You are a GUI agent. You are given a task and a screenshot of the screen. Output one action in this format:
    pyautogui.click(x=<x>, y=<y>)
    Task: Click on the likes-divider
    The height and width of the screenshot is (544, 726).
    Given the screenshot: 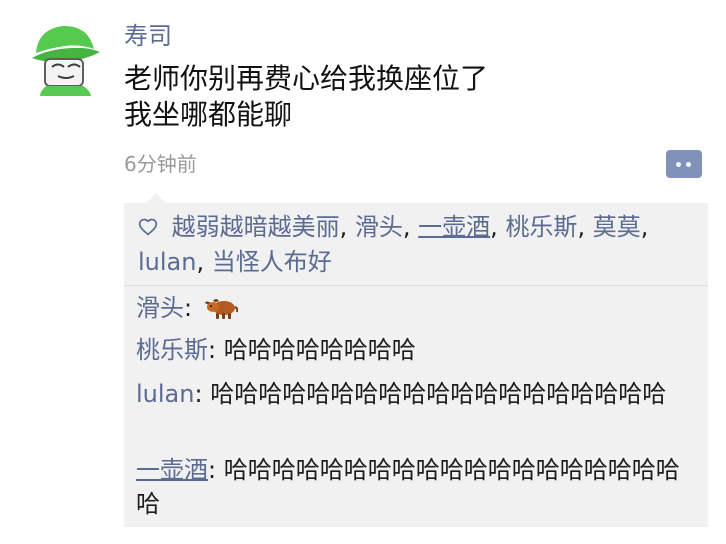 What is the action you would take?
    pyautogui.click(x=416, y=285)
    